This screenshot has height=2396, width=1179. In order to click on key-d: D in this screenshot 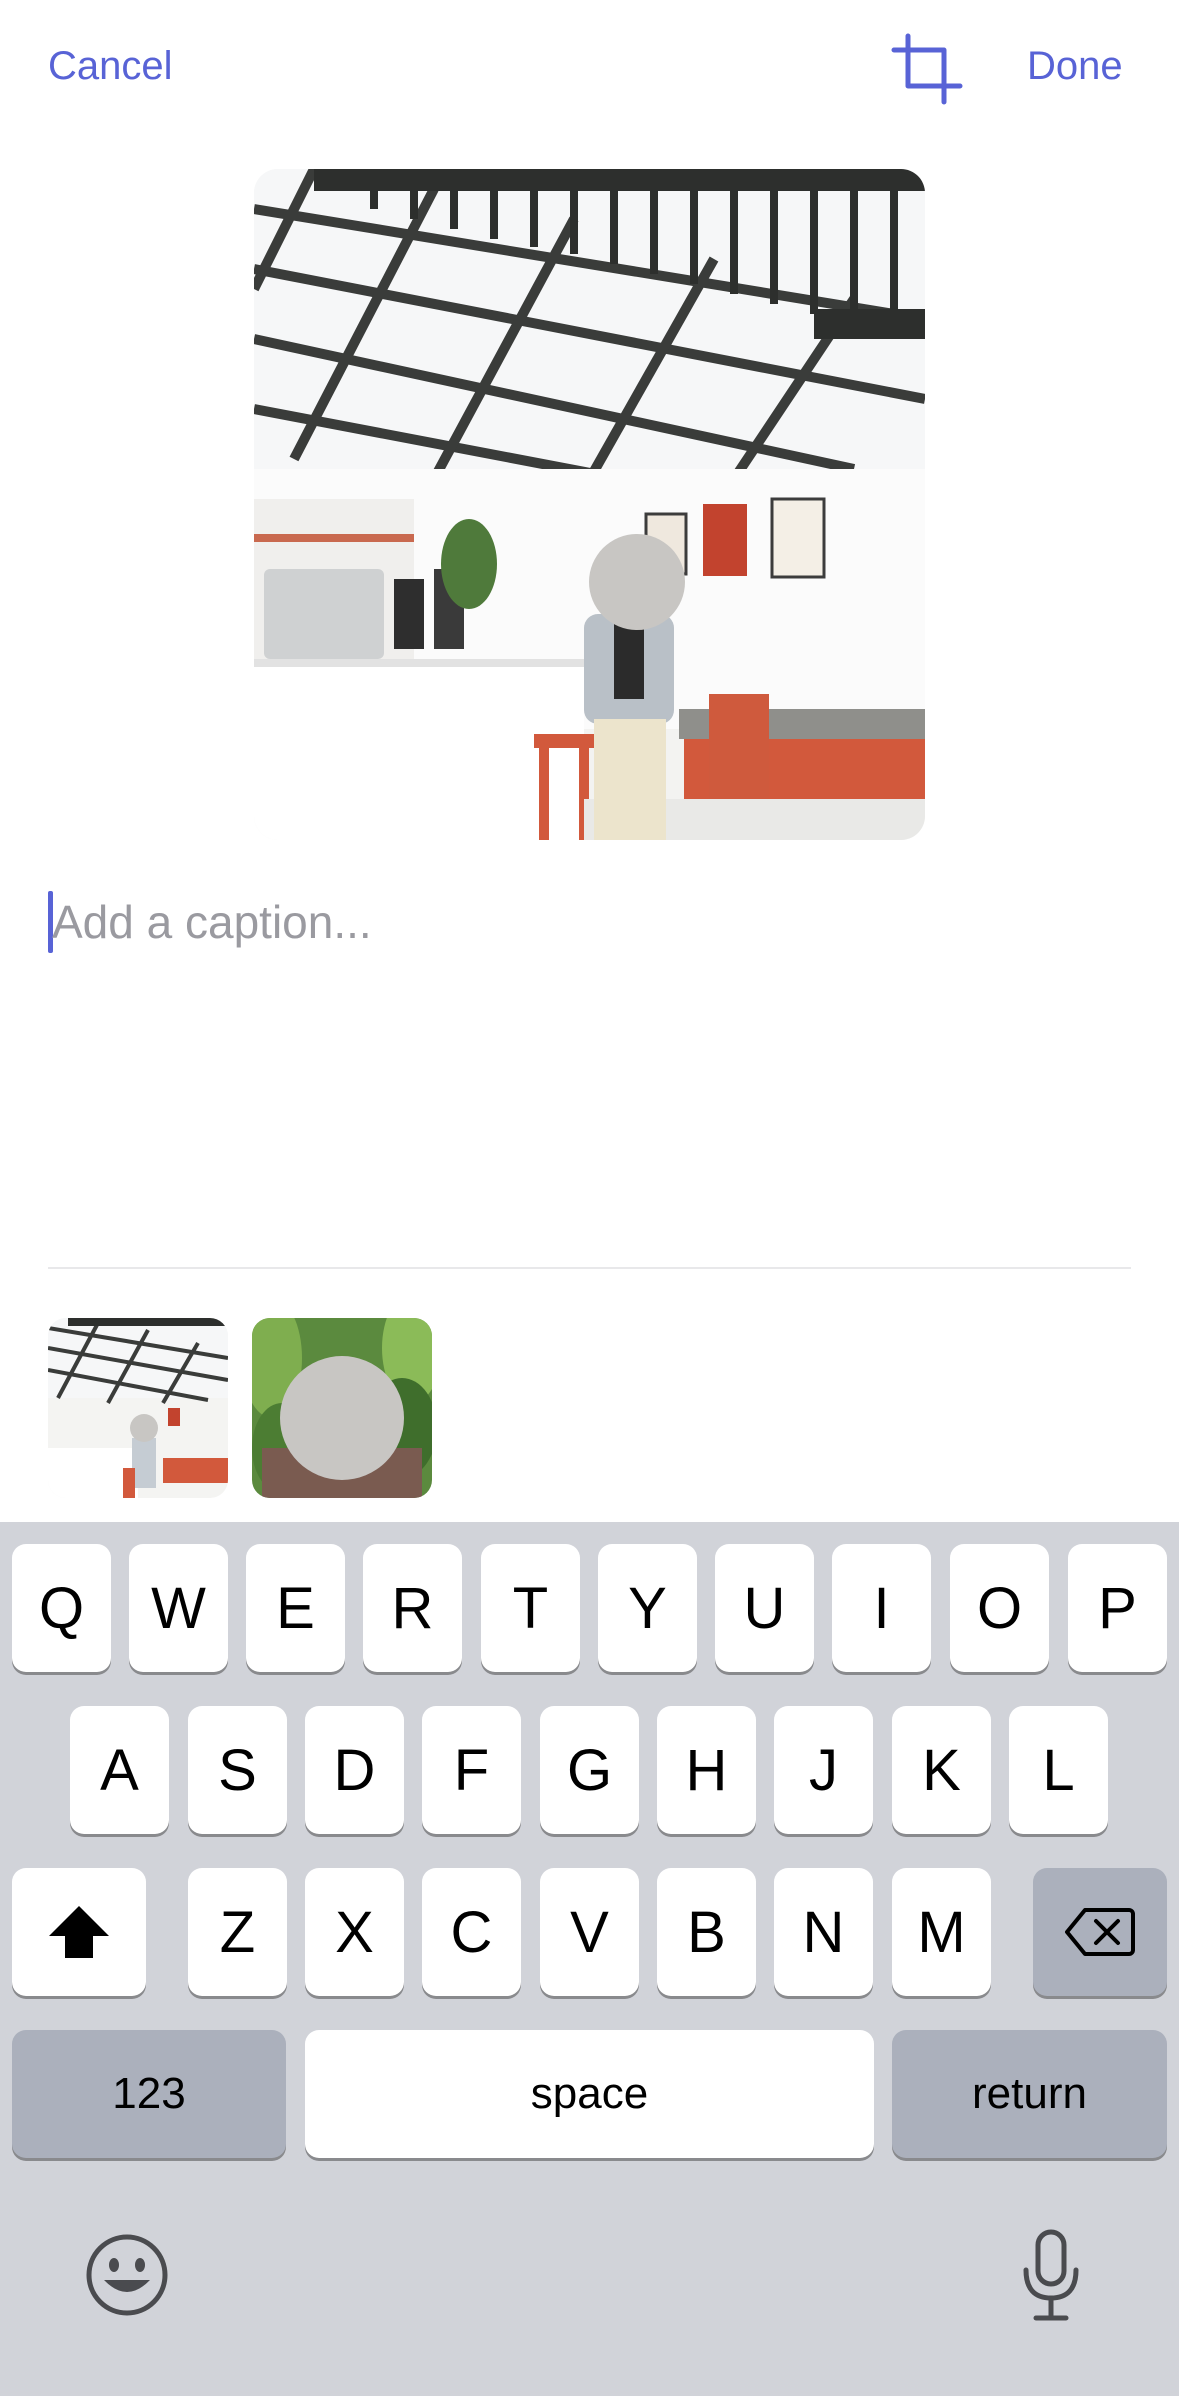, I will do `click(354, 1770)`.